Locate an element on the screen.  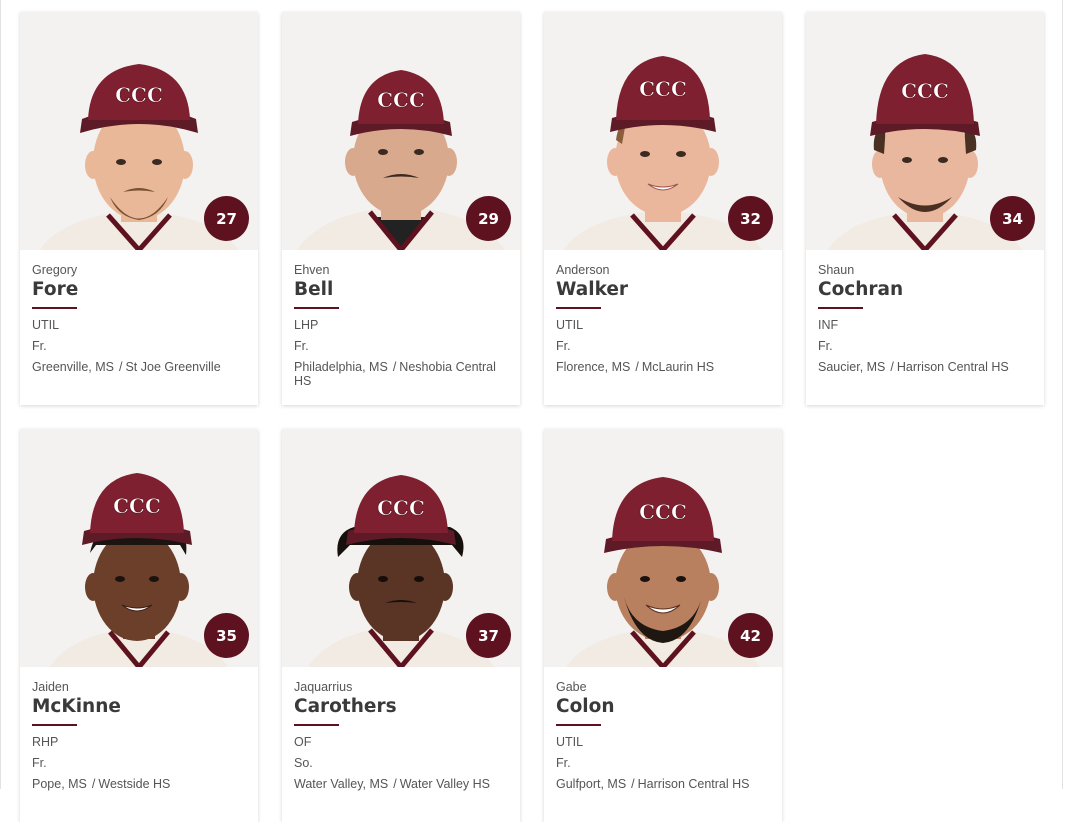
player-last-name: Colon is located at coordinates (663, 707).